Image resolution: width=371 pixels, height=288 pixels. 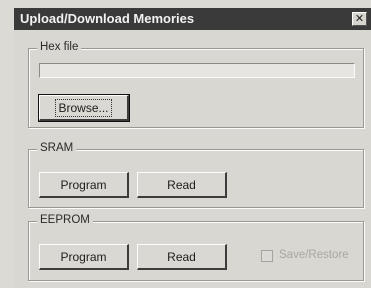 I want to click on sram-read-label: Read, so click(x=181, y=184).